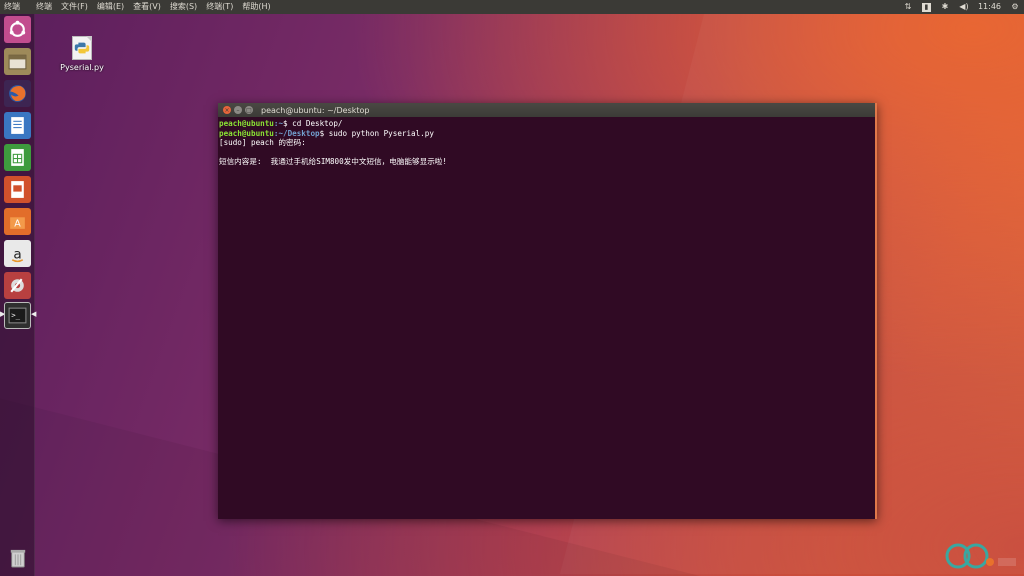 This screenshot has height=576, width=1024. What do you see at coordinates (110, 7) in the screenshot?
I see `menu-edit: 编辑(E)` at bounding box center [110, 7].